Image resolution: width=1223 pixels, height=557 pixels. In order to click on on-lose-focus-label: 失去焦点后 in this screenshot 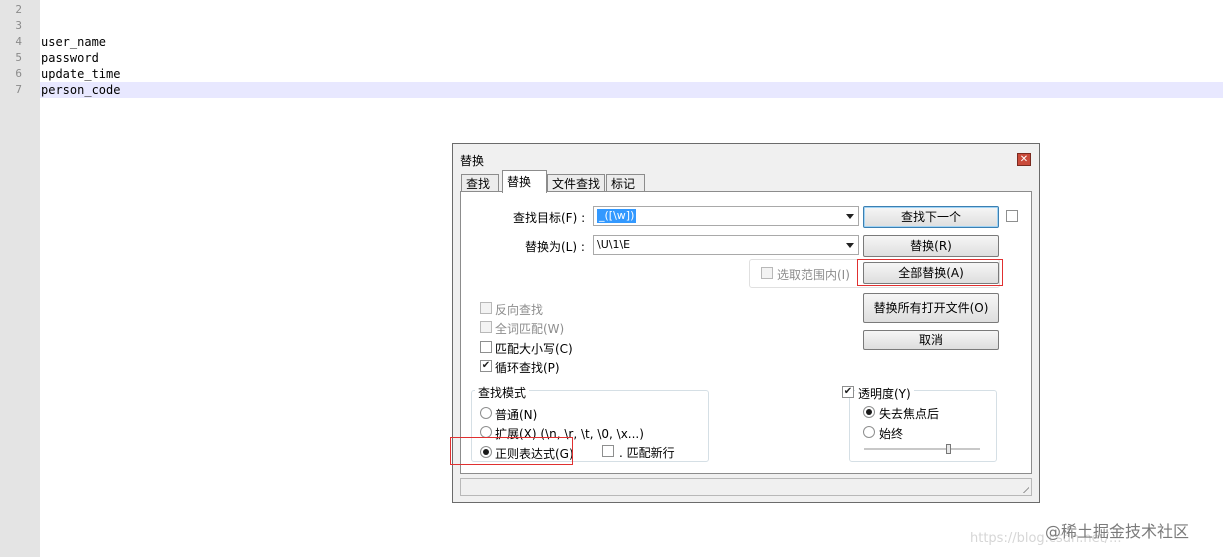, I will do `click(909, 414)`.